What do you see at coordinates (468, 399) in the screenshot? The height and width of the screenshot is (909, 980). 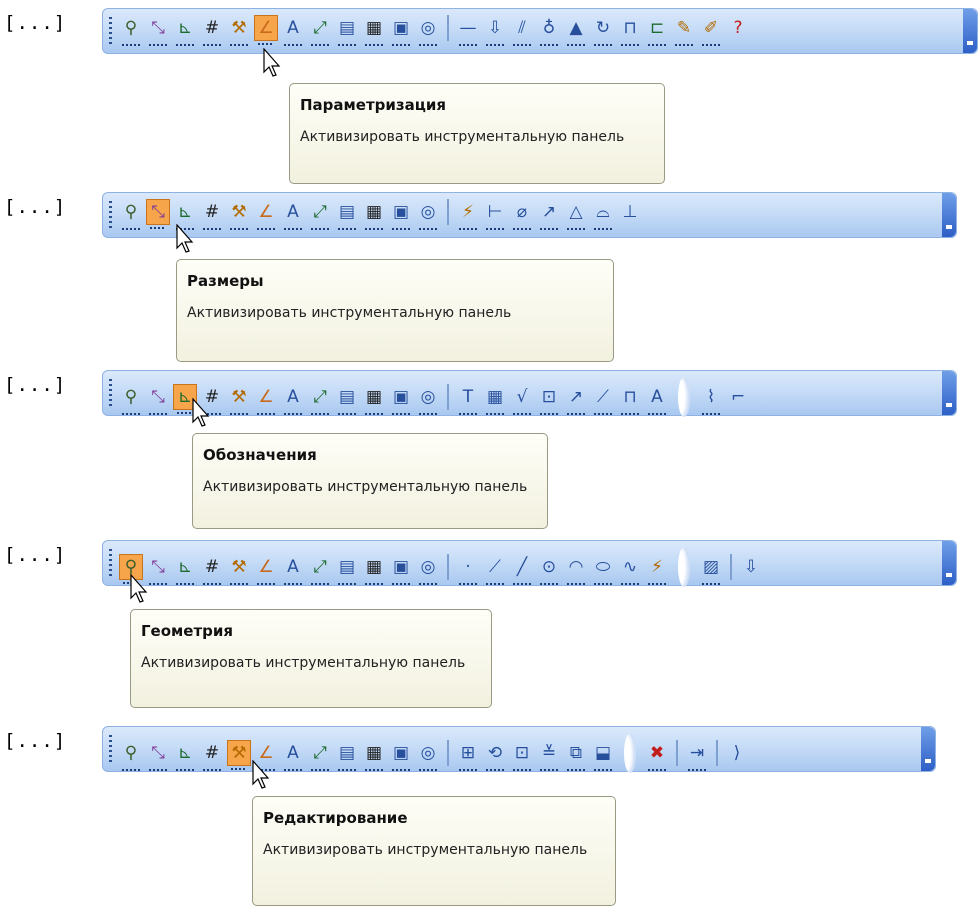 I see `text-icon: T` at bounding box center [468, 399].